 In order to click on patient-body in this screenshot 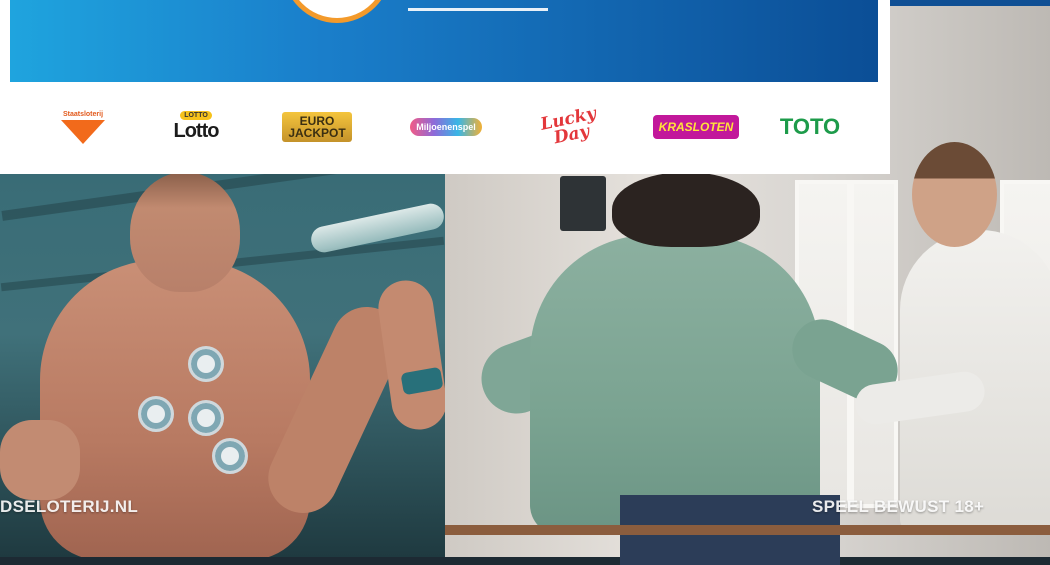, I will do `click(675, 385)`.